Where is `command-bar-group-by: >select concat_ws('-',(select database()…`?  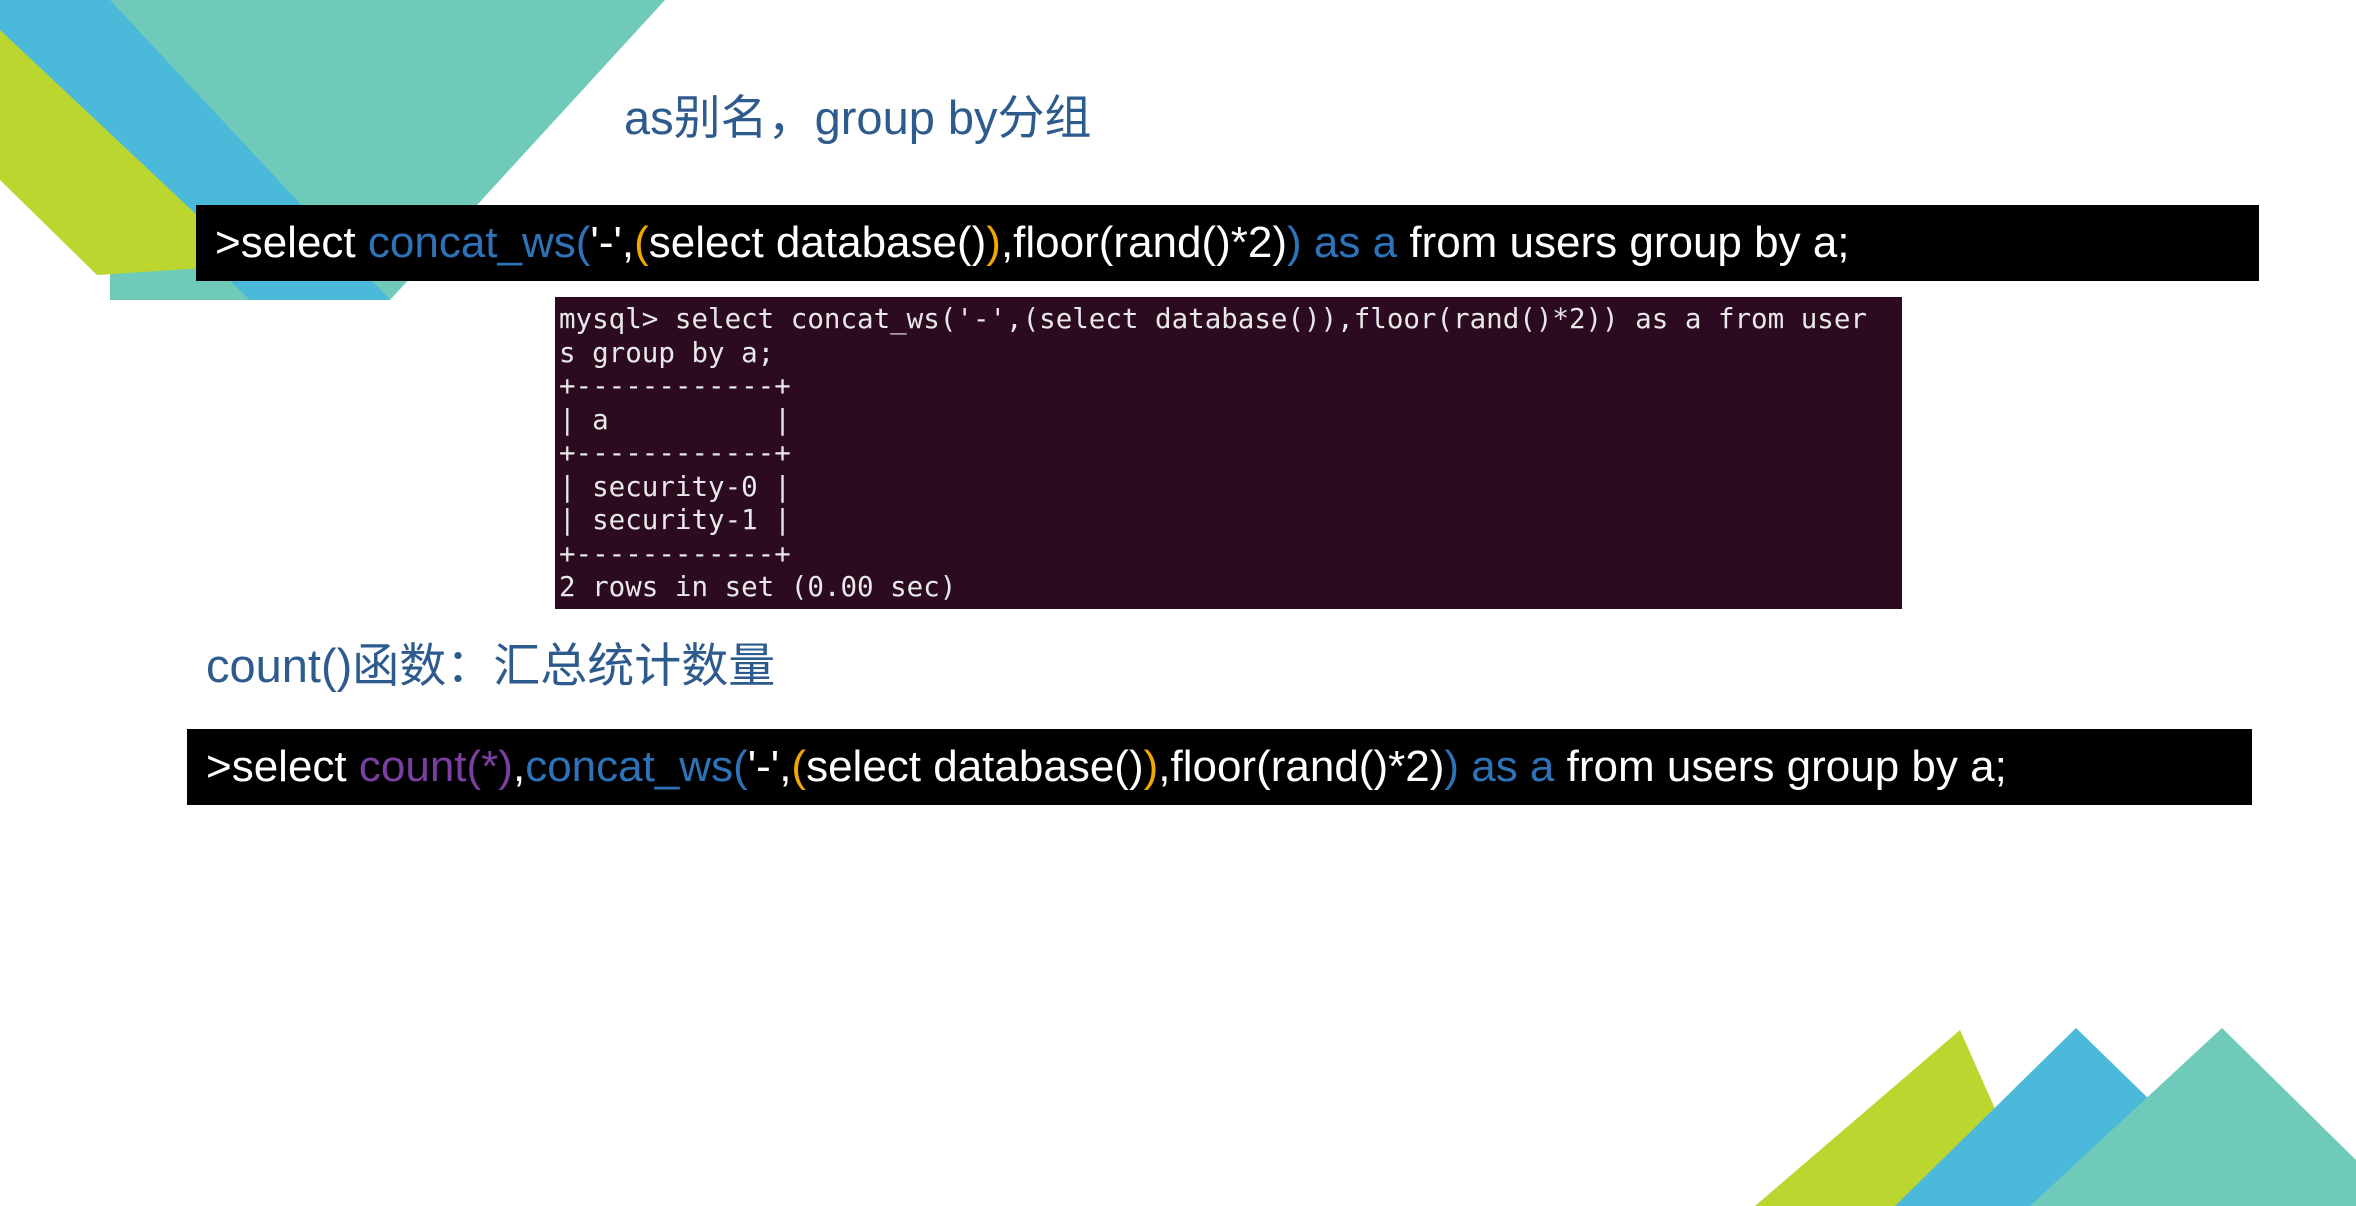 command-bar-group-by: >select concat_ws('-',(select database()… is located at coordinates (1227, 243).